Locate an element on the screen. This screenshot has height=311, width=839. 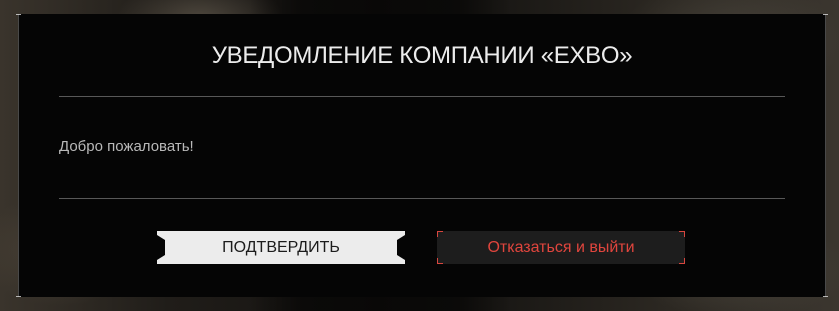
decline-and-exit-button: Отказаться и выйти is located at coordinates (561, 247).